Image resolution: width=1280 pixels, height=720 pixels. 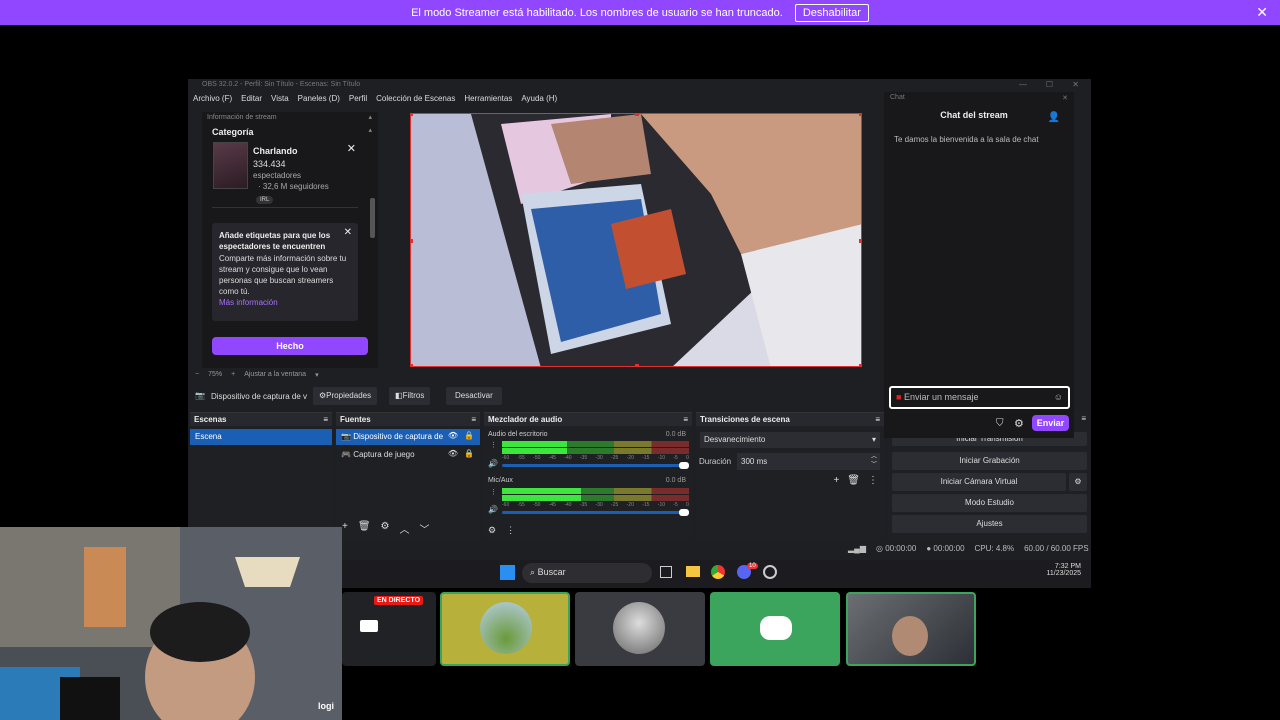 What do you see at coordinates (290, 346) in the screenshot?
I see `done-button: Hecho` at bounding box center [290, 346].